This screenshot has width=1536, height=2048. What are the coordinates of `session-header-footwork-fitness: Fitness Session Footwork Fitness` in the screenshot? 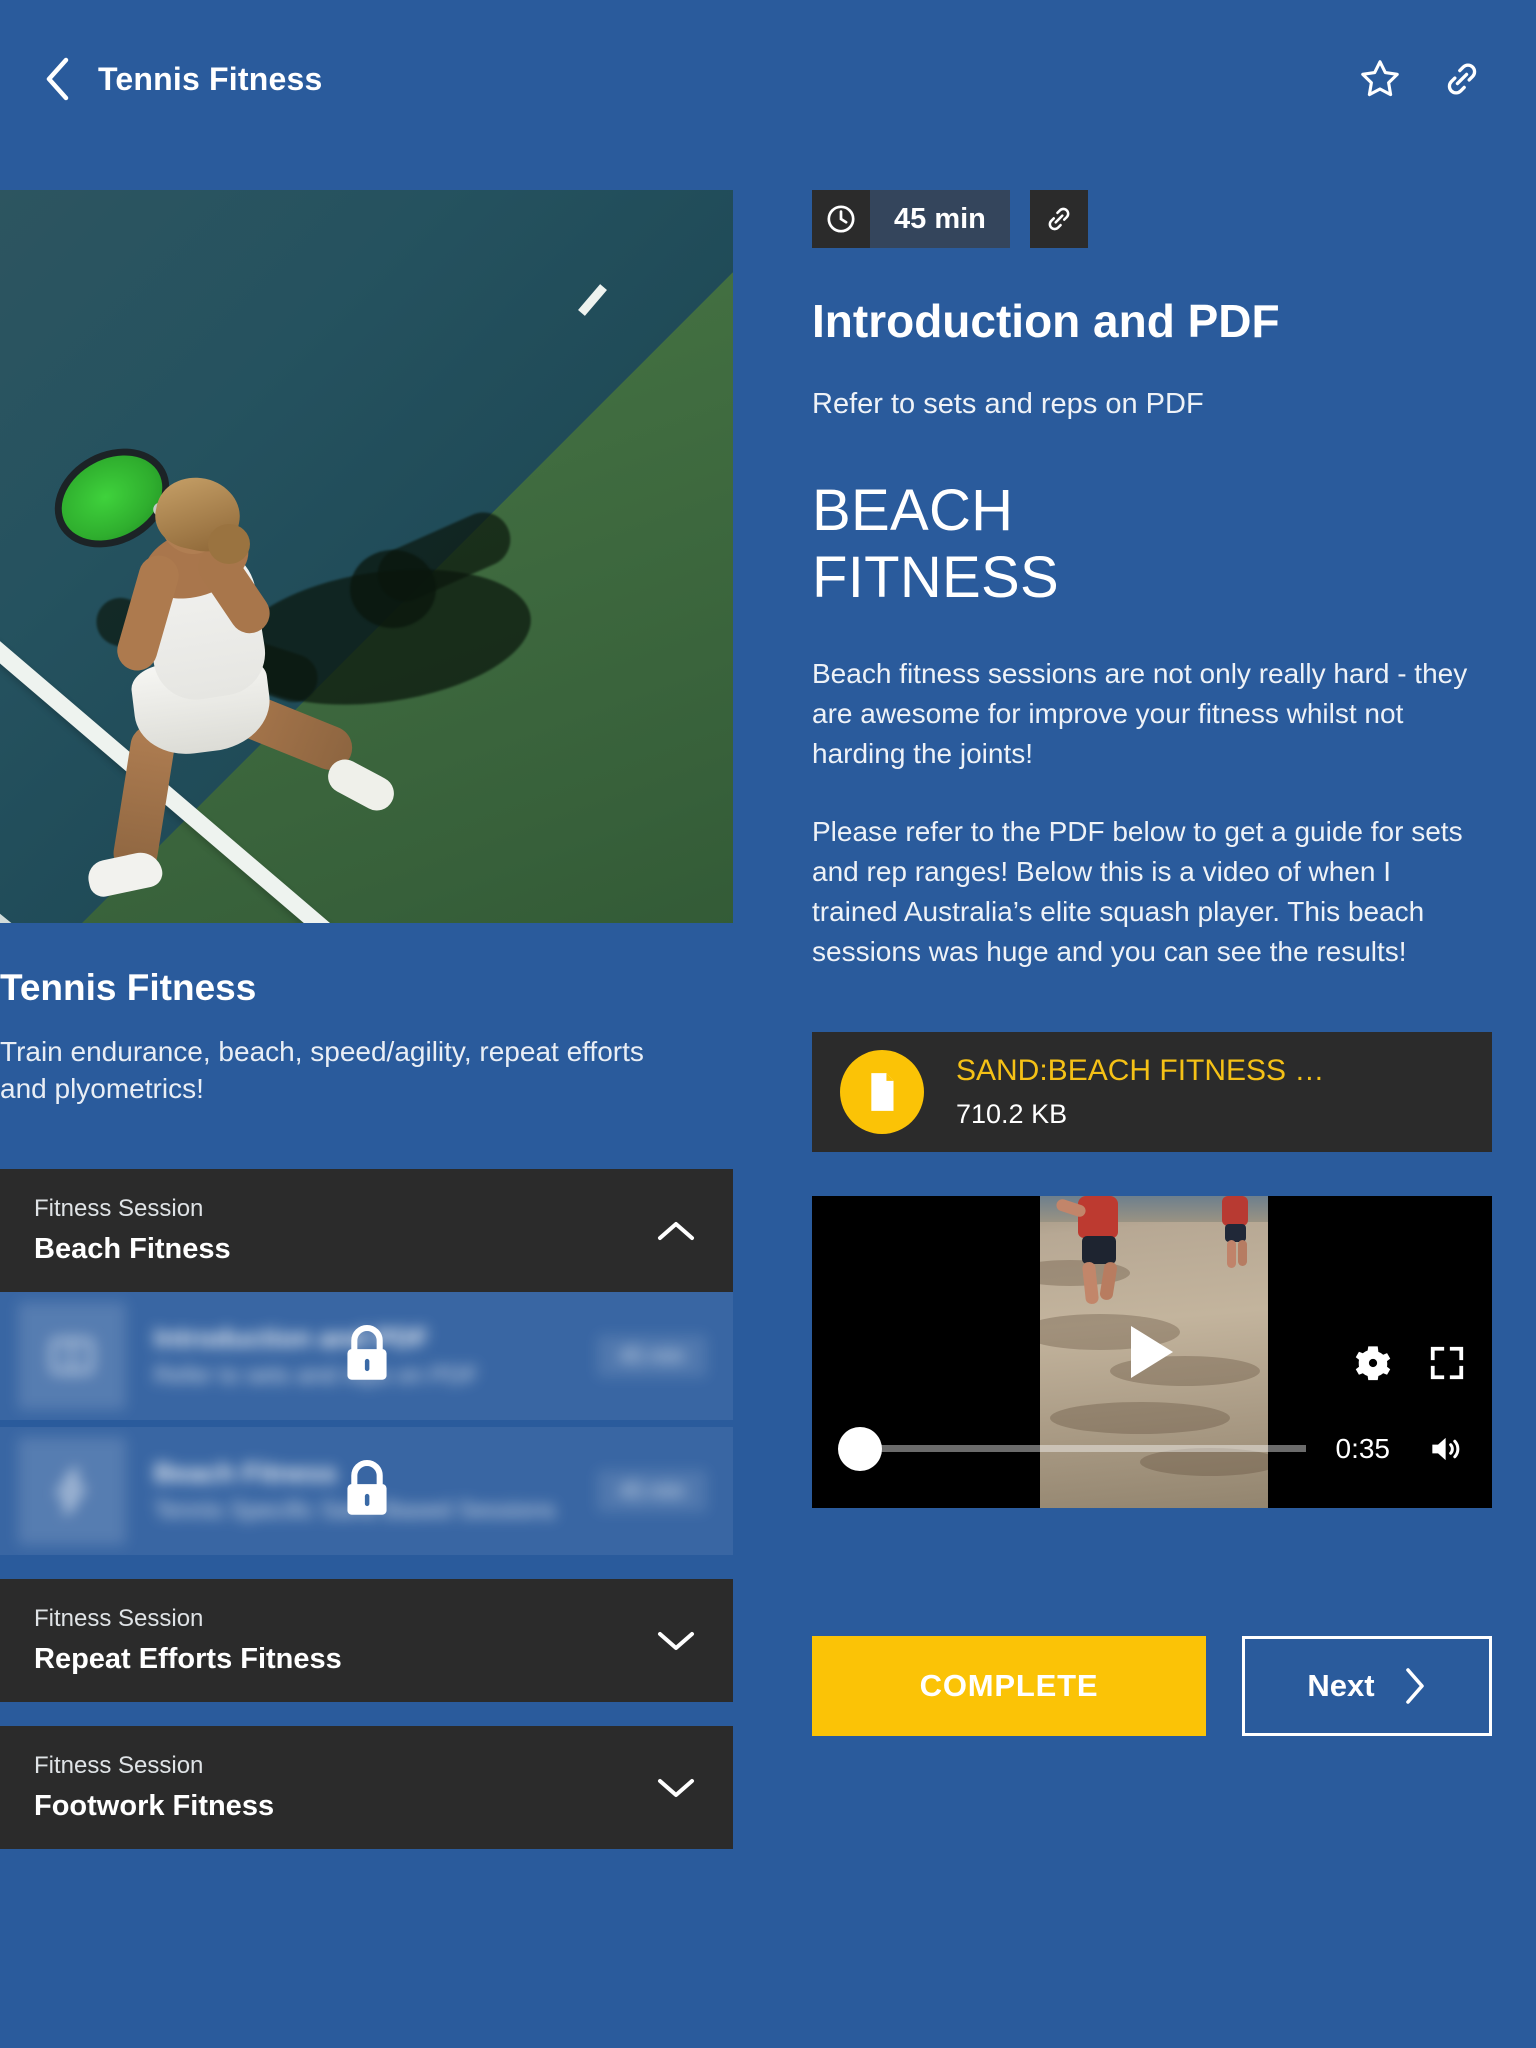 It's located at (366, 1788).